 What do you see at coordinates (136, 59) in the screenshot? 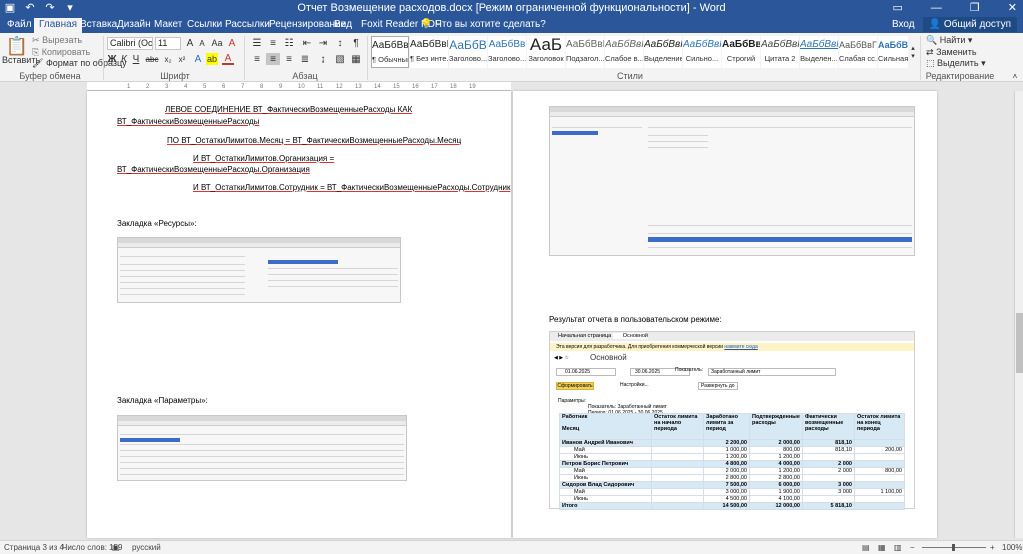
I see `underline-button: Ч` at bounding box center [136, 59].